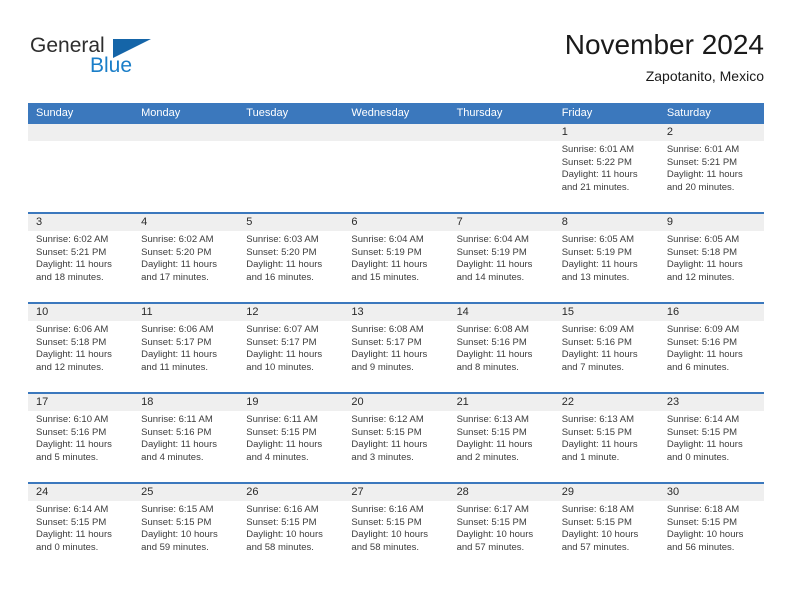  What do you see at coordinates (143, 62) in the screenshot?
I see `general-blue-logo: General Blue` at bounding box center [143, 62].